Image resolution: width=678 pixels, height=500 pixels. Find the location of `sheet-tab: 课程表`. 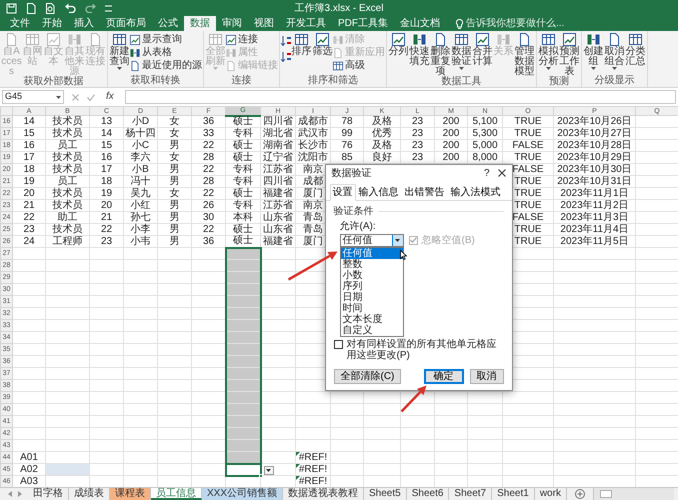

sheet-tab: 课程表 is located at coordinates (130, 494).